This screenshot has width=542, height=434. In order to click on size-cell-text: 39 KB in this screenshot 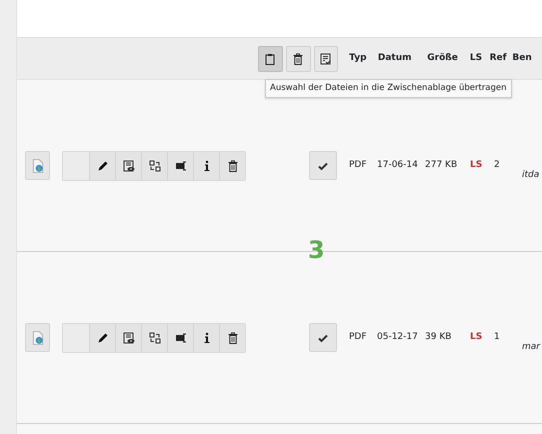, I will do `click(438, 337)`.